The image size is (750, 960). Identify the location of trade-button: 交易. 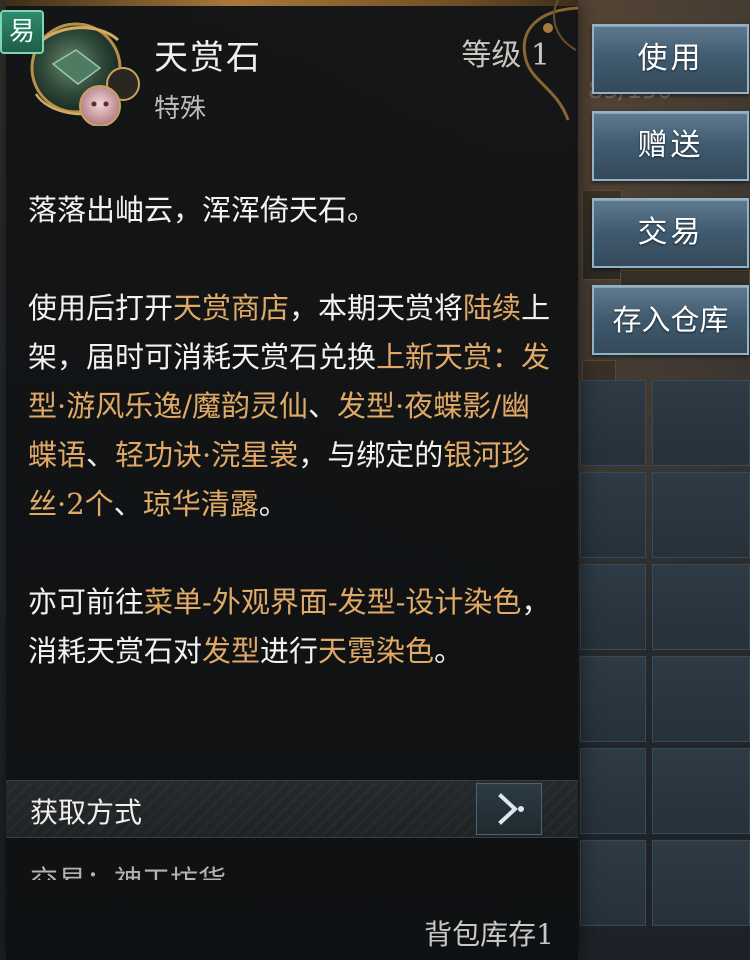
(670, 233).